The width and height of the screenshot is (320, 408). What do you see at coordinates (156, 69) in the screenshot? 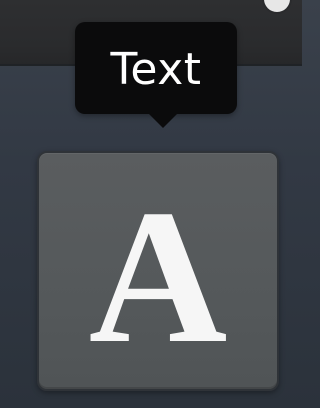
I see `tooltip-label: Text` at bounding box center [156, 69].